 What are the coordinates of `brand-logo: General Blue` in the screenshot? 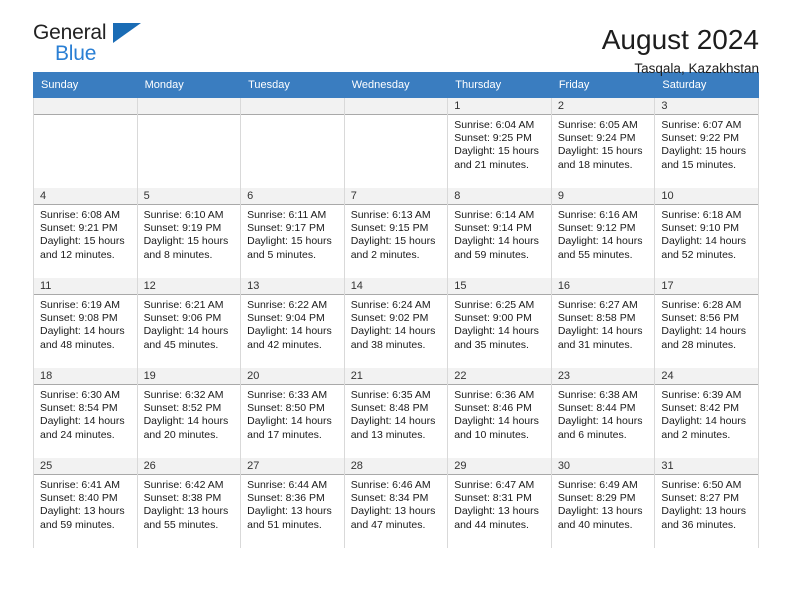 It's located at (89, 46).